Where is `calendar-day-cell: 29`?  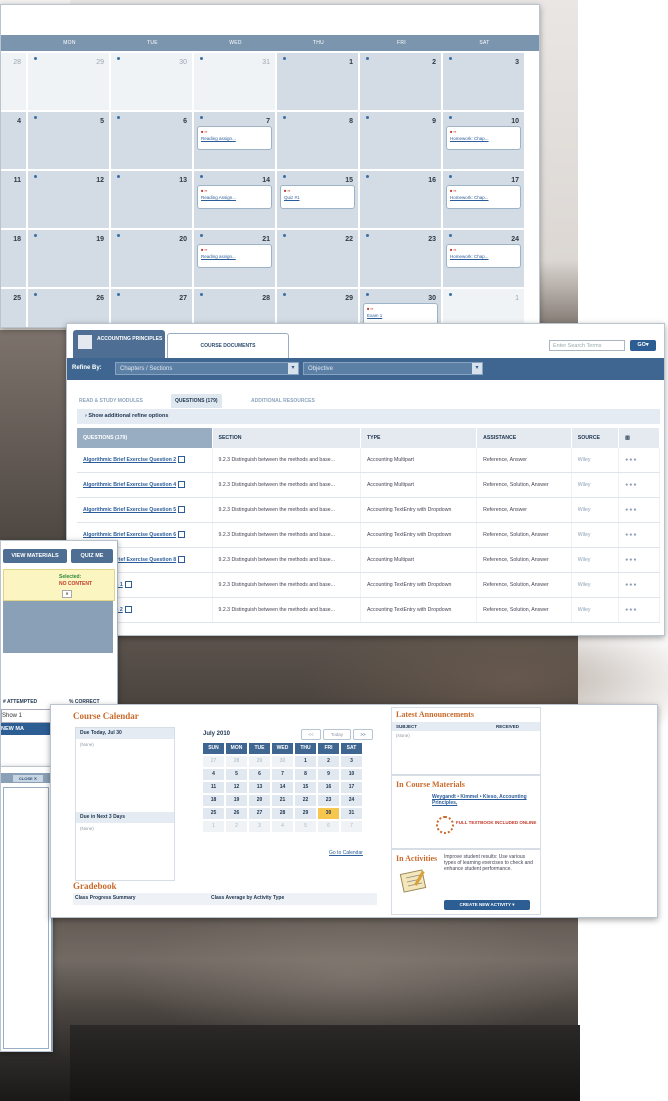
calendar-day-cell: 29 is located at coordinates (69, 82).